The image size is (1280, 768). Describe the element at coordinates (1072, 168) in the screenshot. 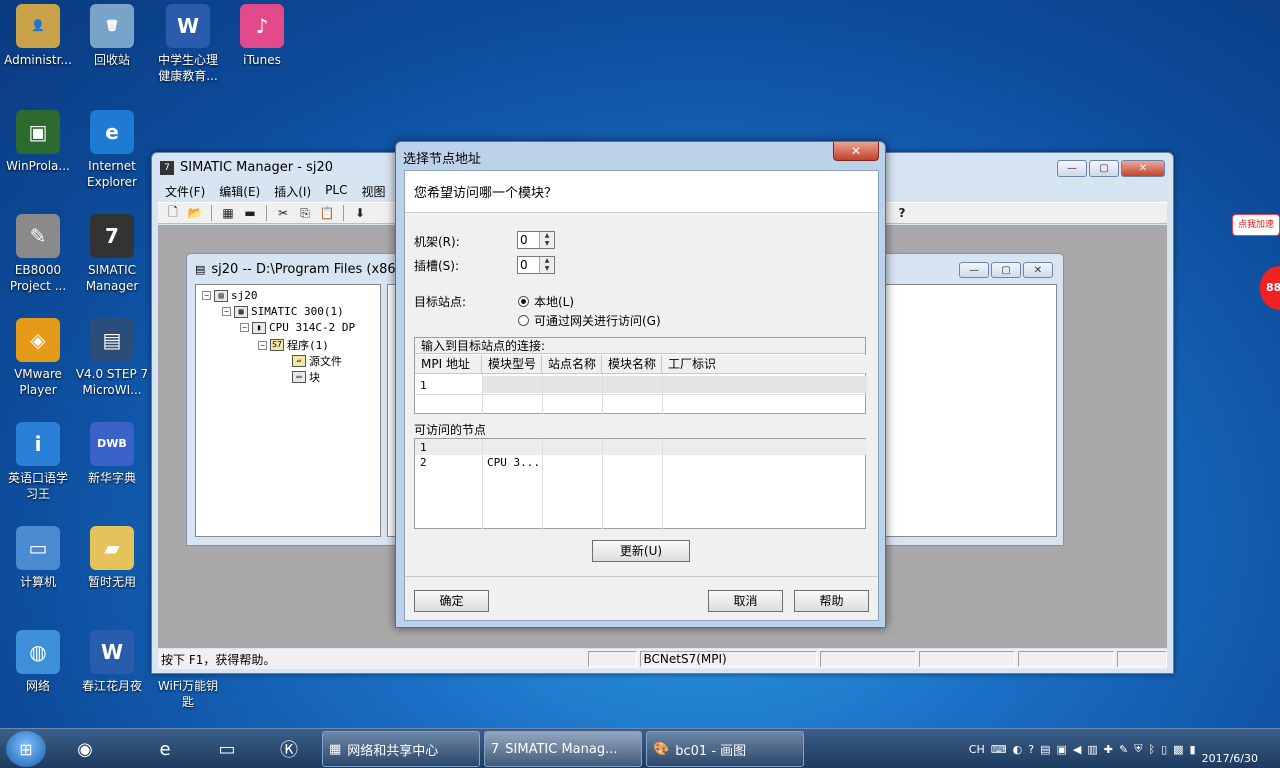

I see `minimize-button: —` at that location.